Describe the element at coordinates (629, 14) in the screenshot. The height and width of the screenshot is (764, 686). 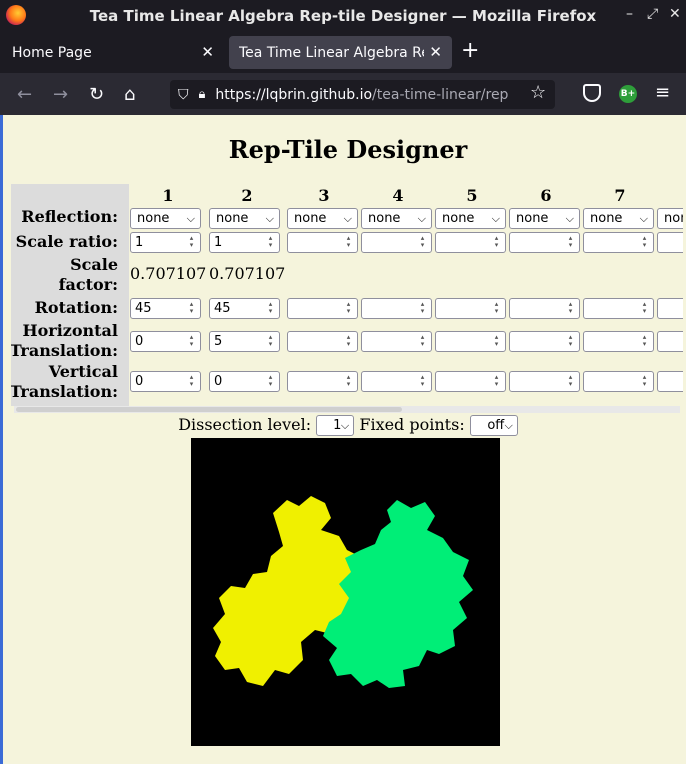
I see `minimize-button: –` at that location.